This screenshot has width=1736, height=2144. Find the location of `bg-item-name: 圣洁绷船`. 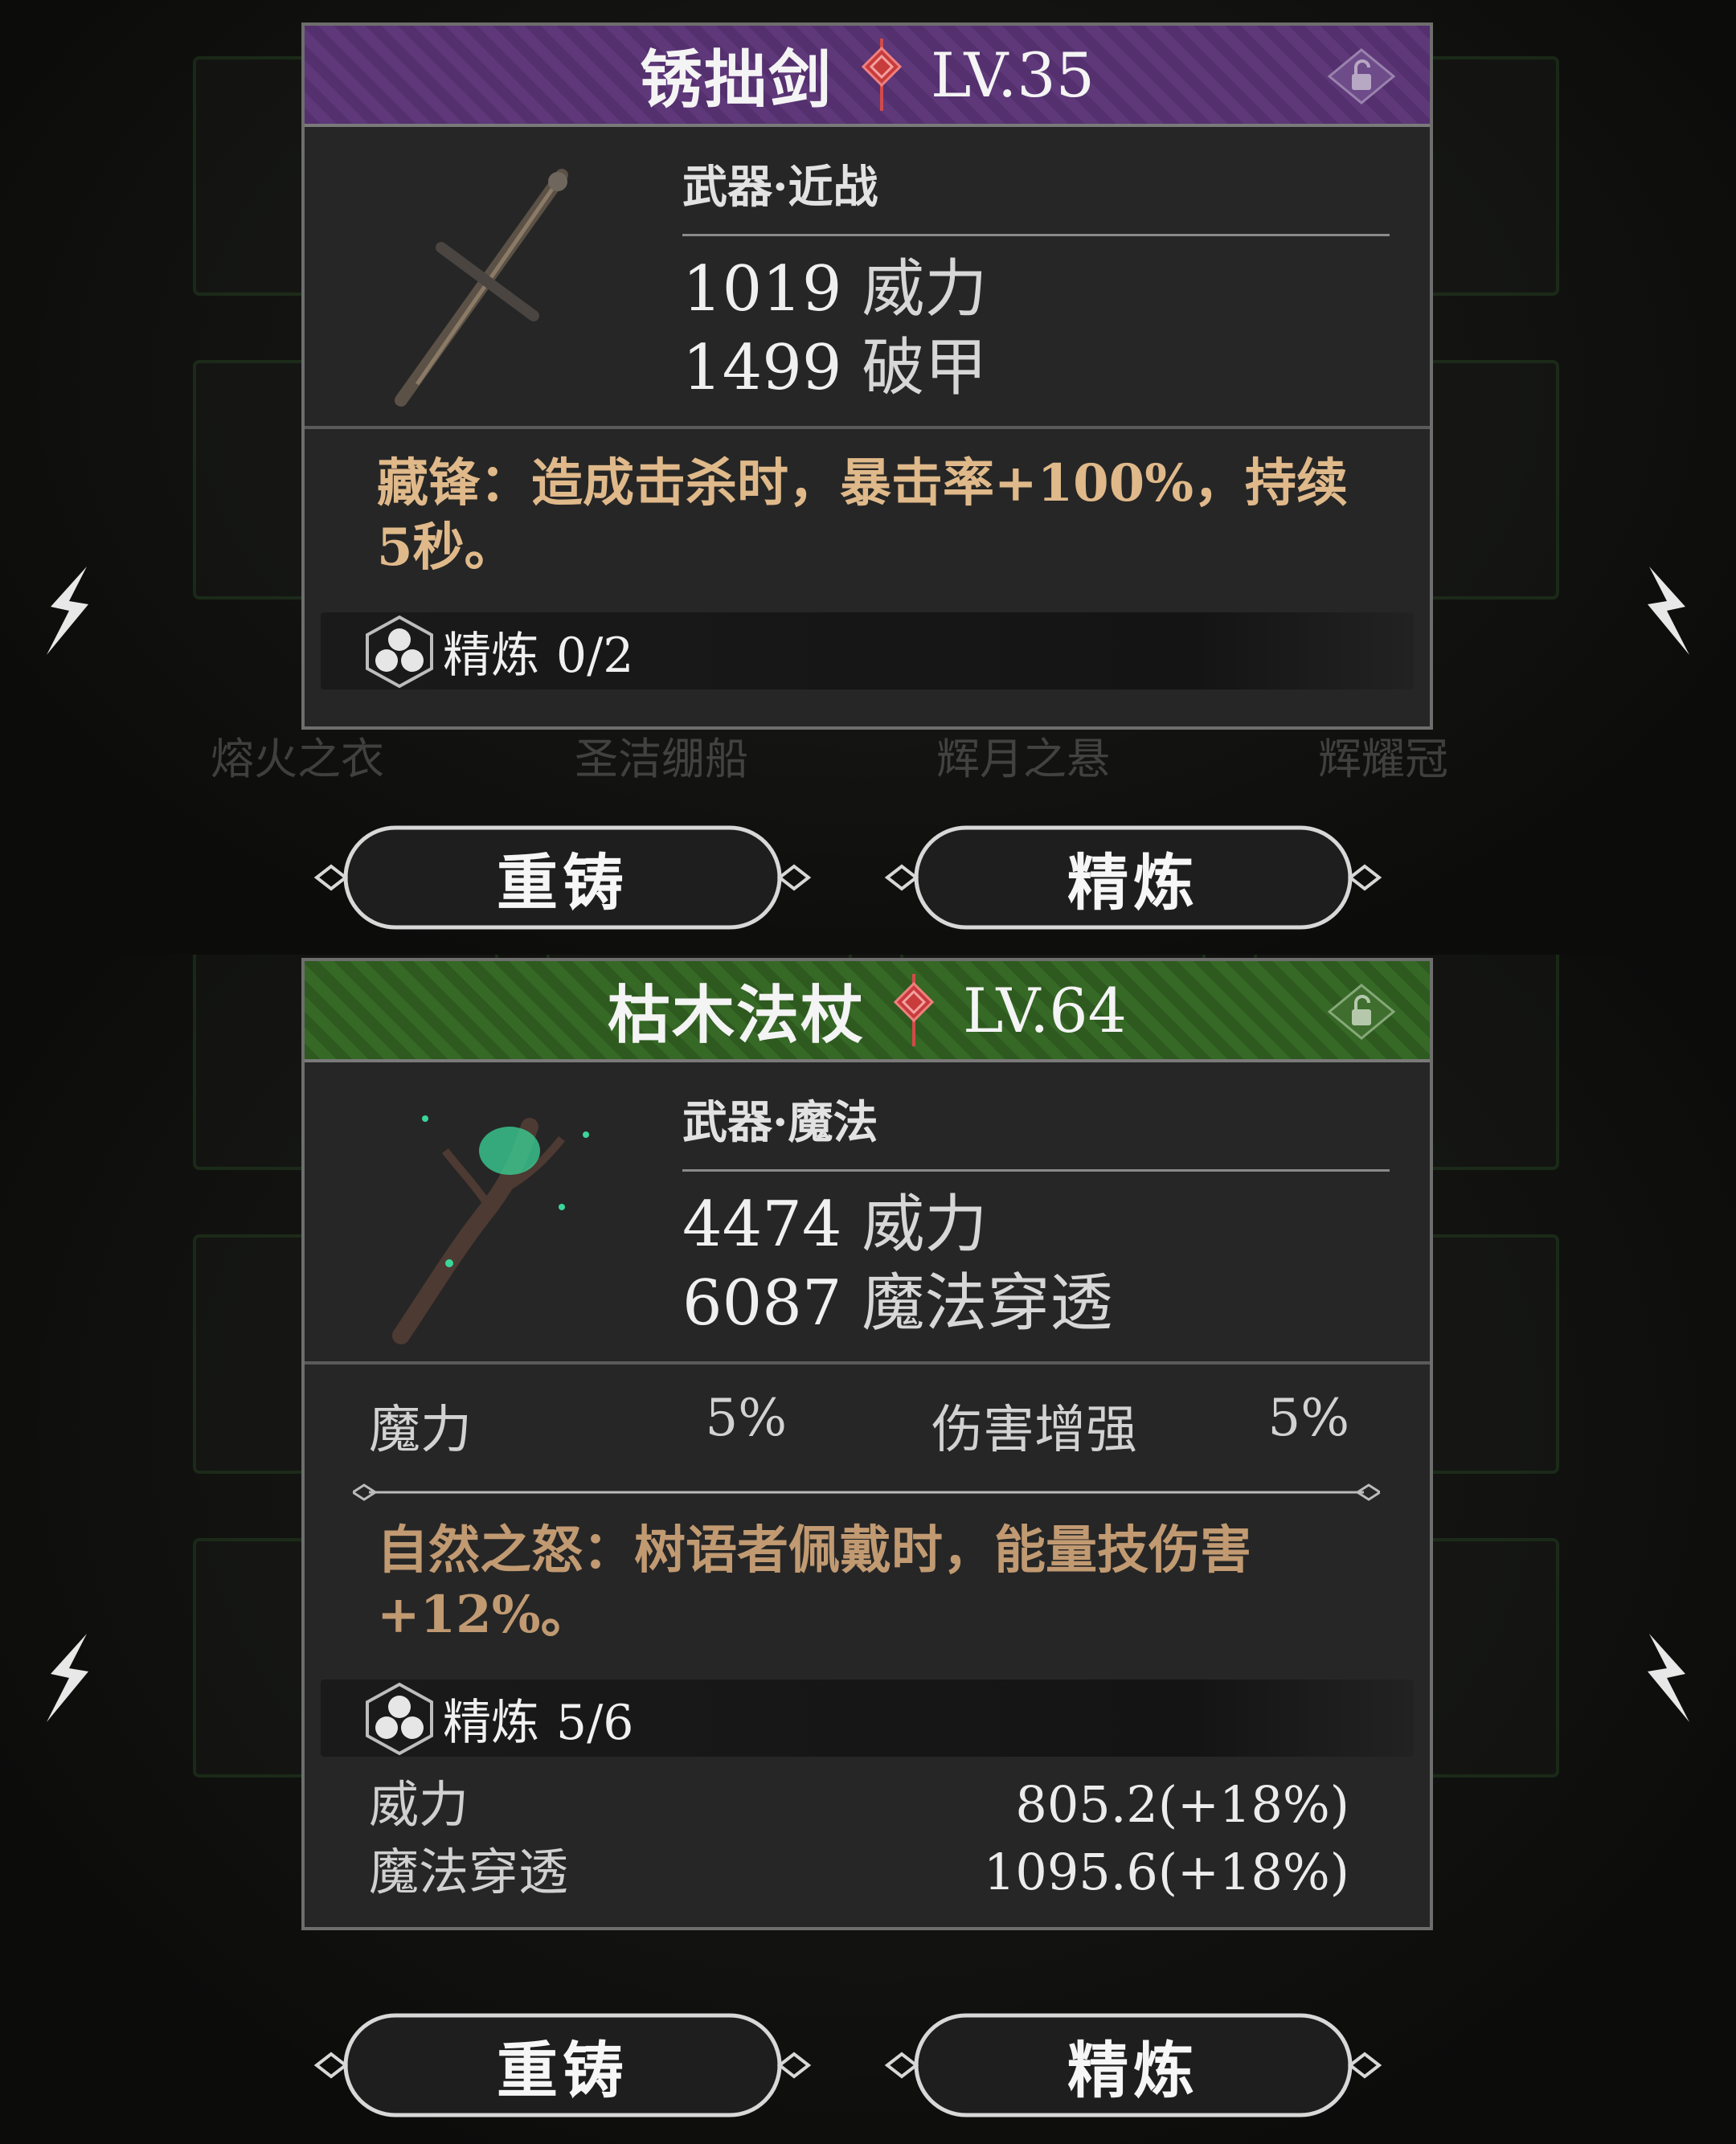

bg-item-name: 圣洁绷船 is located at coordinates (661, 759).